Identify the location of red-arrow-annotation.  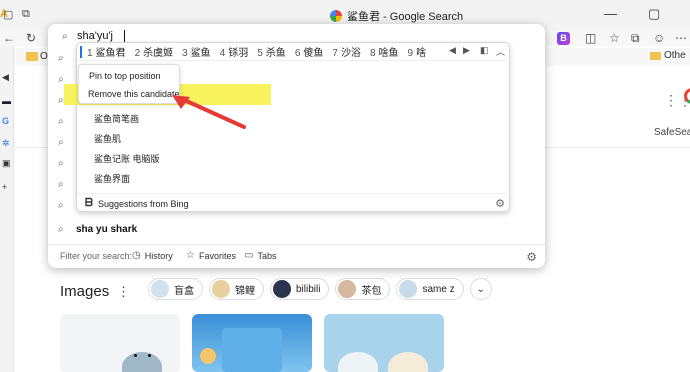
(209, 112).